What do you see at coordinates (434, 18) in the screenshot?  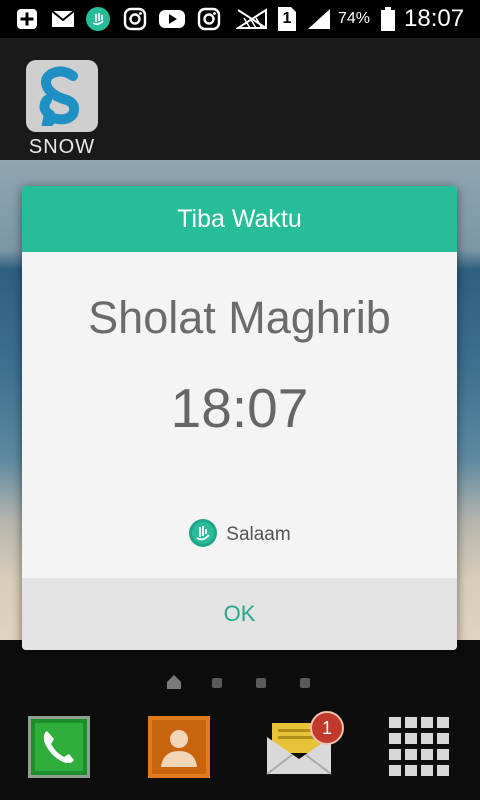 I see `clock: 18:07` at bounding box center [434, 18].